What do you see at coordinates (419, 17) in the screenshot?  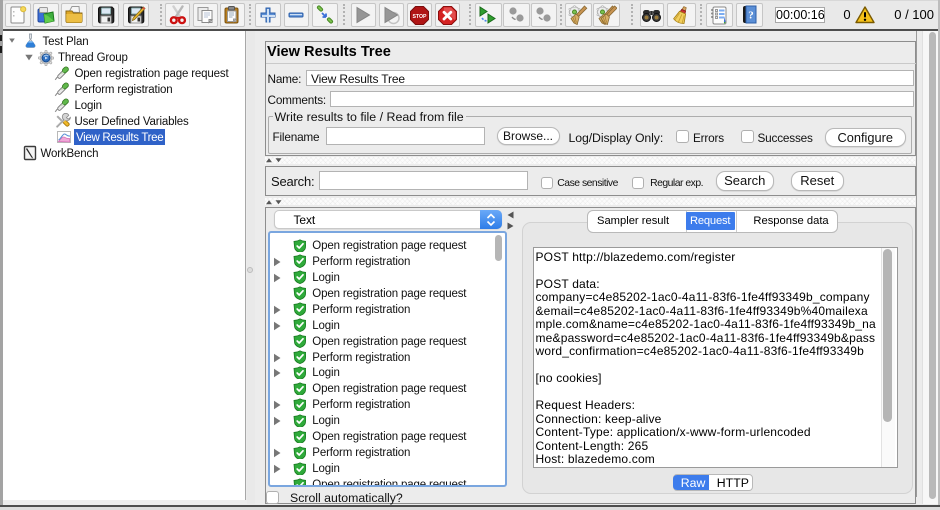 I see `svg-text: STOP` at bounding box center [419, 17].